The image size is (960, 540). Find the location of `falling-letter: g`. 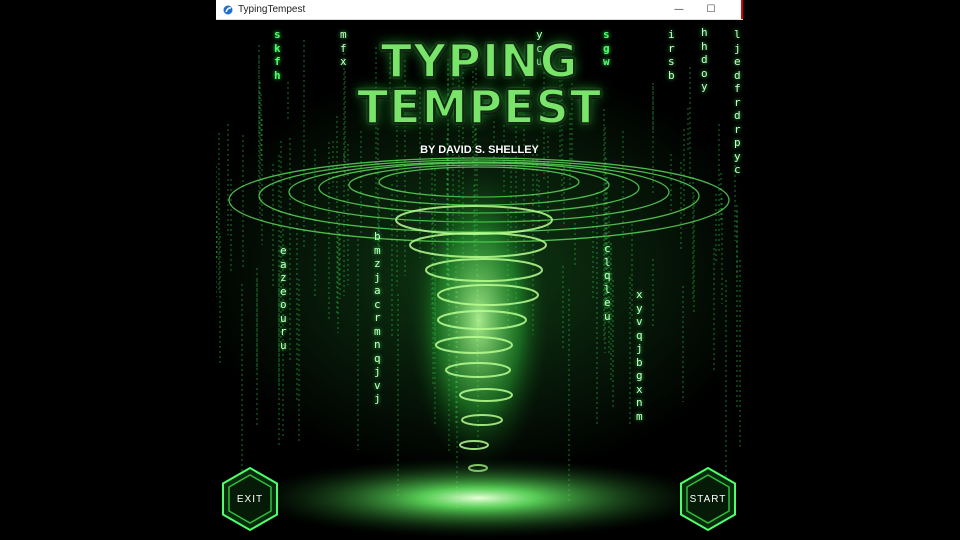

falling-letter: g is located at coordinates (639, 375).